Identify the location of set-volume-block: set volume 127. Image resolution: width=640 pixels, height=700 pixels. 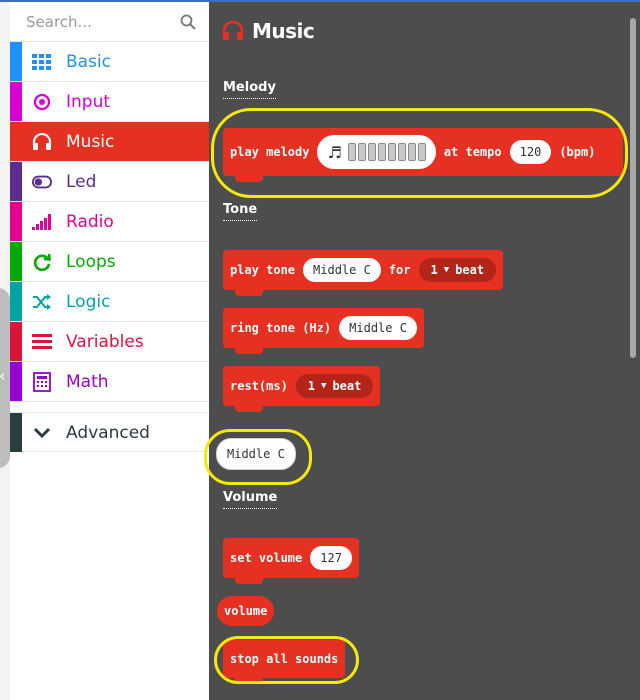
(291, 561).